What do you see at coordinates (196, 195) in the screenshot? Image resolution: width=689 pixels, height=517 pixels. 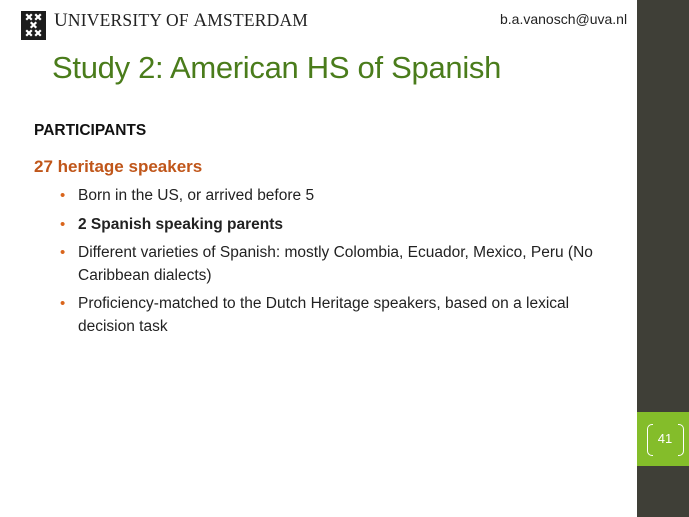 I see `bullet-text: Born in the US, or arrived before 5` at bounding box center [196, 195].